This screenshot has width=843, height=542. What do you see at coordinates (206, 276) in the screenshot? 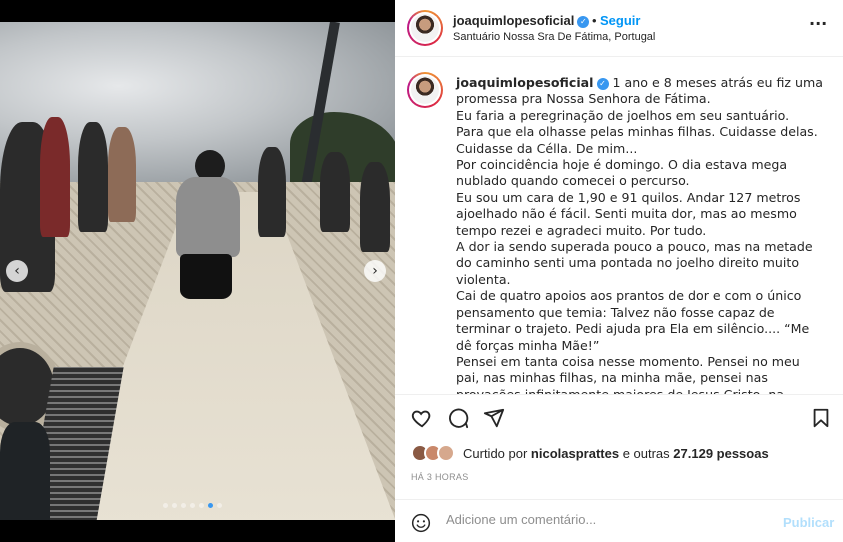
I see `photo-pilgrim-legs` at bounding box center [206, 276].